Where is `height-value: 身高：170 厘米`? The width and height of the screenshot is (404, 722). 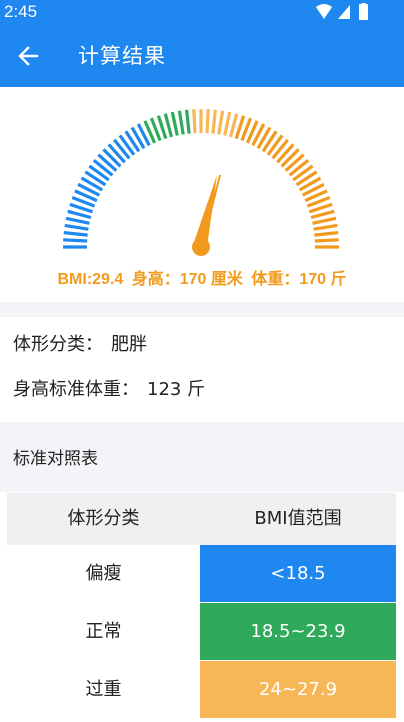 height-value: 身高：170 厘米 is located at coordinates (187, 279).